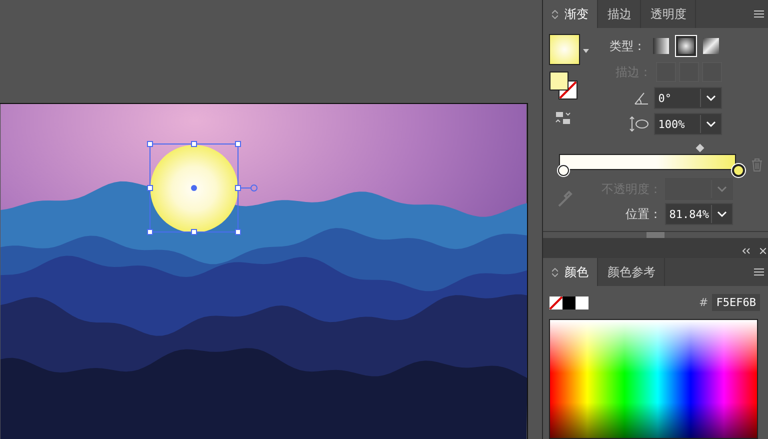 The image size is (768, 439). What do you see at coordinates (643, 214) in the screenshot?
I see `location-label: 位置：` at bounding box center [643, 214].